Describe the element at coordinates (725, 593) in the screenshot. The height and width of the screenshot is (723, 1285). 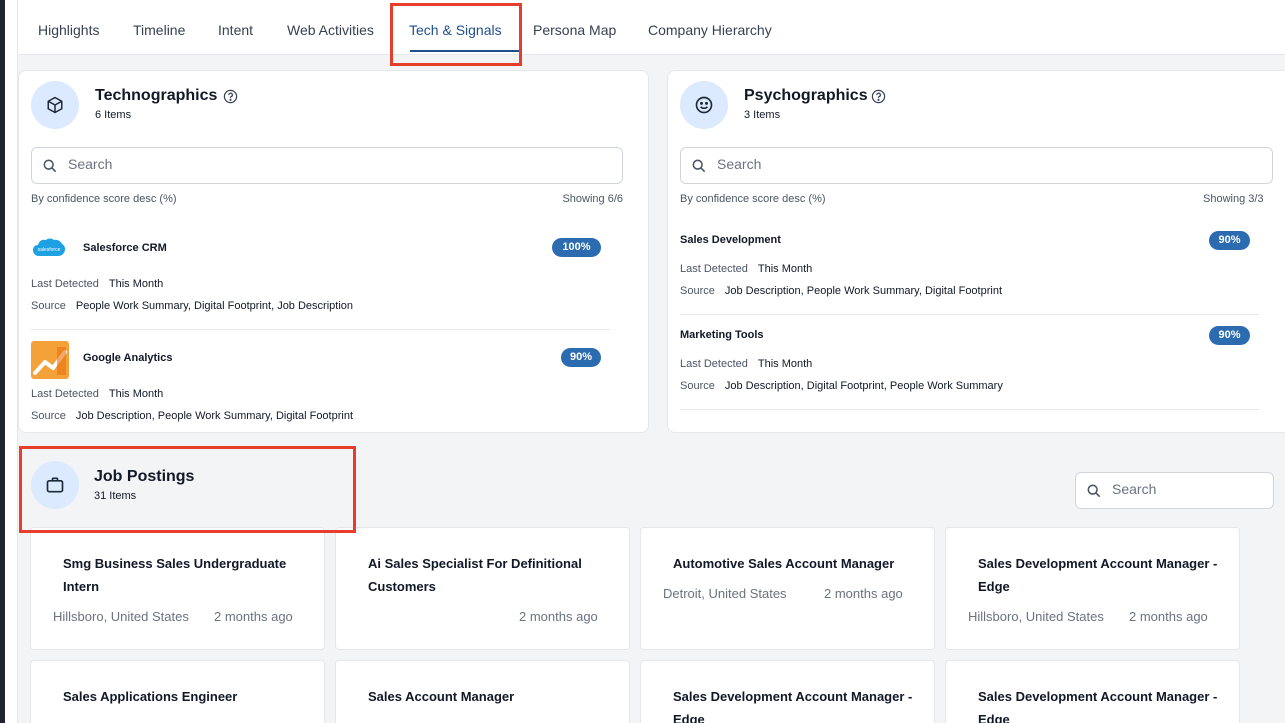
I see `job-location: Detroit, United States` at that location.